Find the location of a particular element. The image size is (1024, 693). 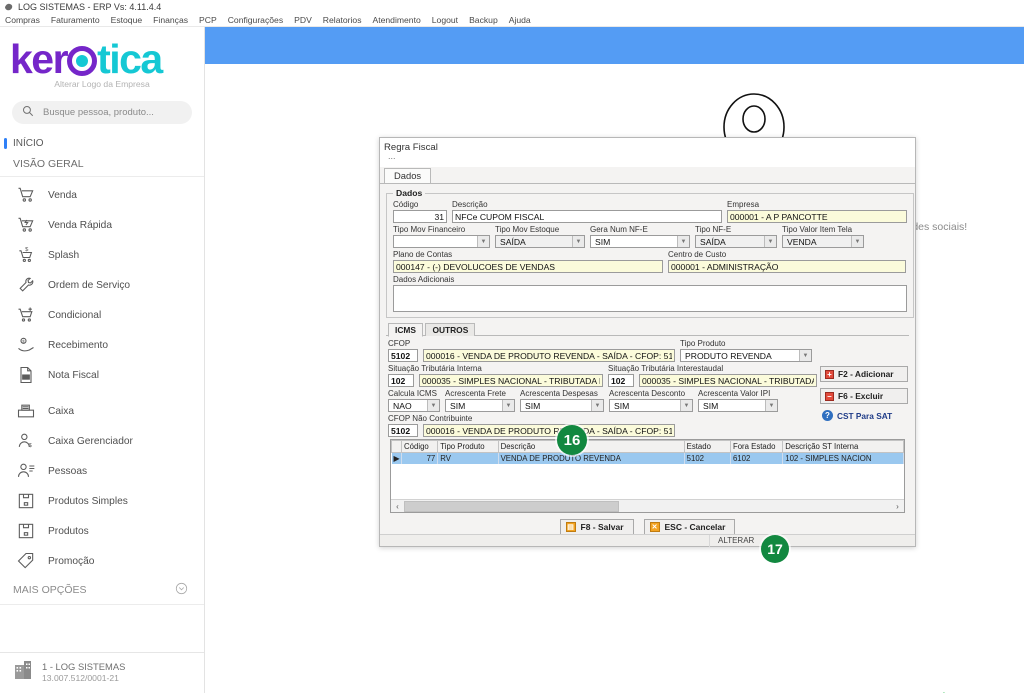

chevron-down-circle-icon is located at coordinates (181, 590).